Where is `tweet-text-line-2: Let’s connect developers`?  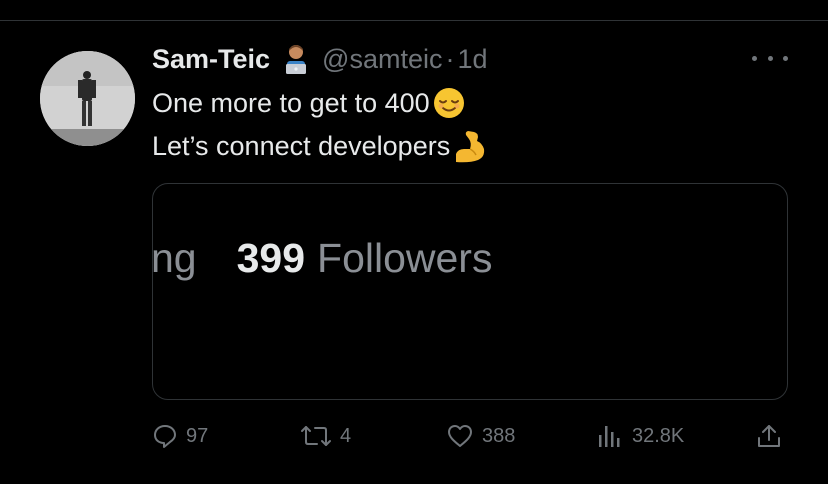
tweet-text-line-2: Let’s connect developers is located at coordinates (319, 146).